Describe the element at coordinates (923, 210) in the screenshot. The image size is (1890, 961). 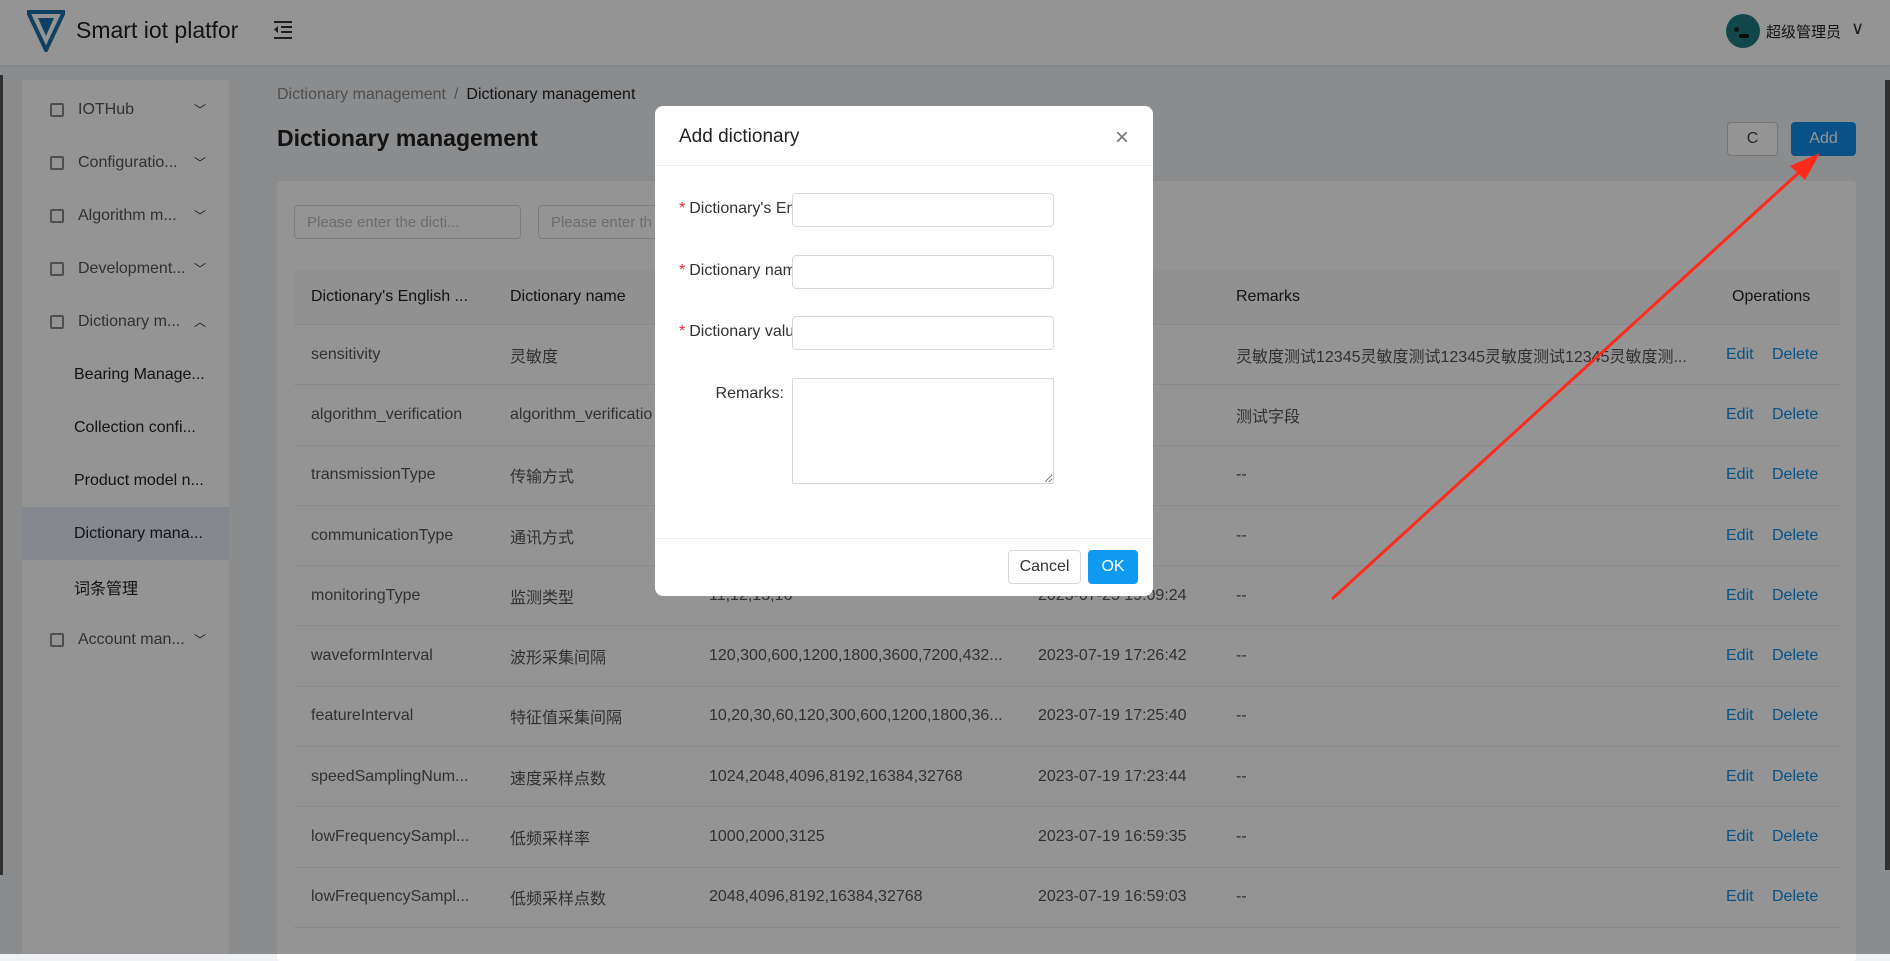
I see `english-name-input` at that location.